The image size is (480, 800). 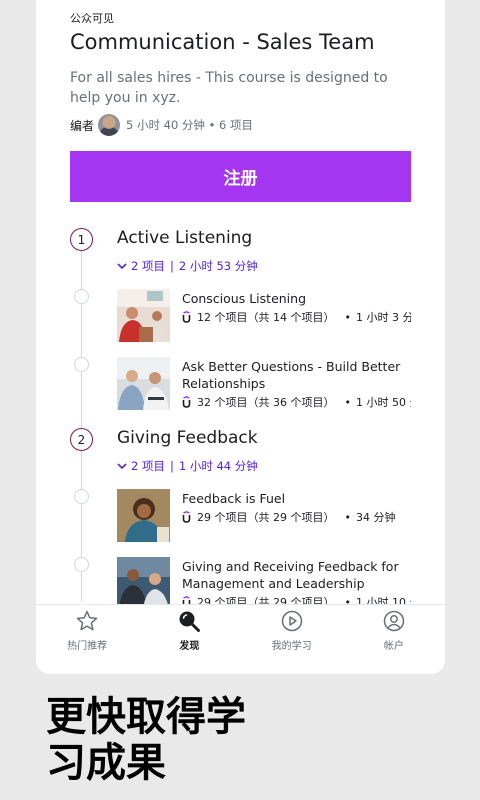 I want to click on tab-label: 热门推荐, so click(x=87, y=646).